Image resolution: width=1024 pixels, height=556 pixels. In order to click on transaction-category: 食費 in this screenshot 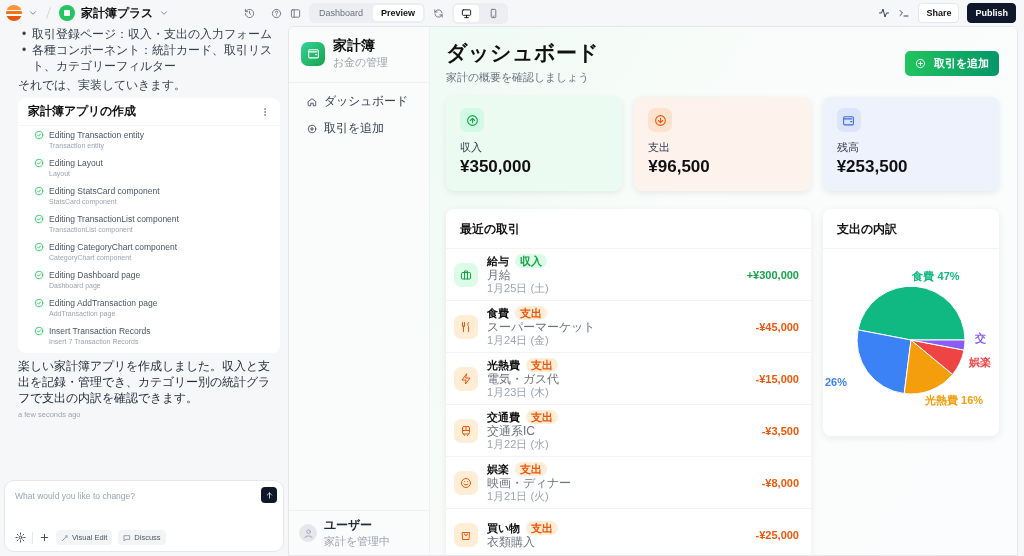, I will do `click(498, 313)`.